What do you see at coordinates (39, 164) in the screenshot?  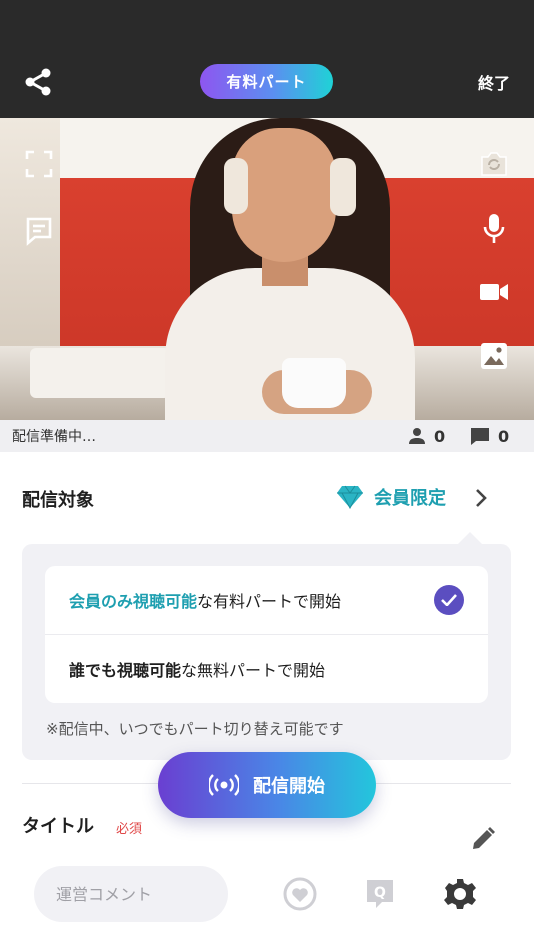 I see `fullscreen-icon` at bounding box center [39, 164].